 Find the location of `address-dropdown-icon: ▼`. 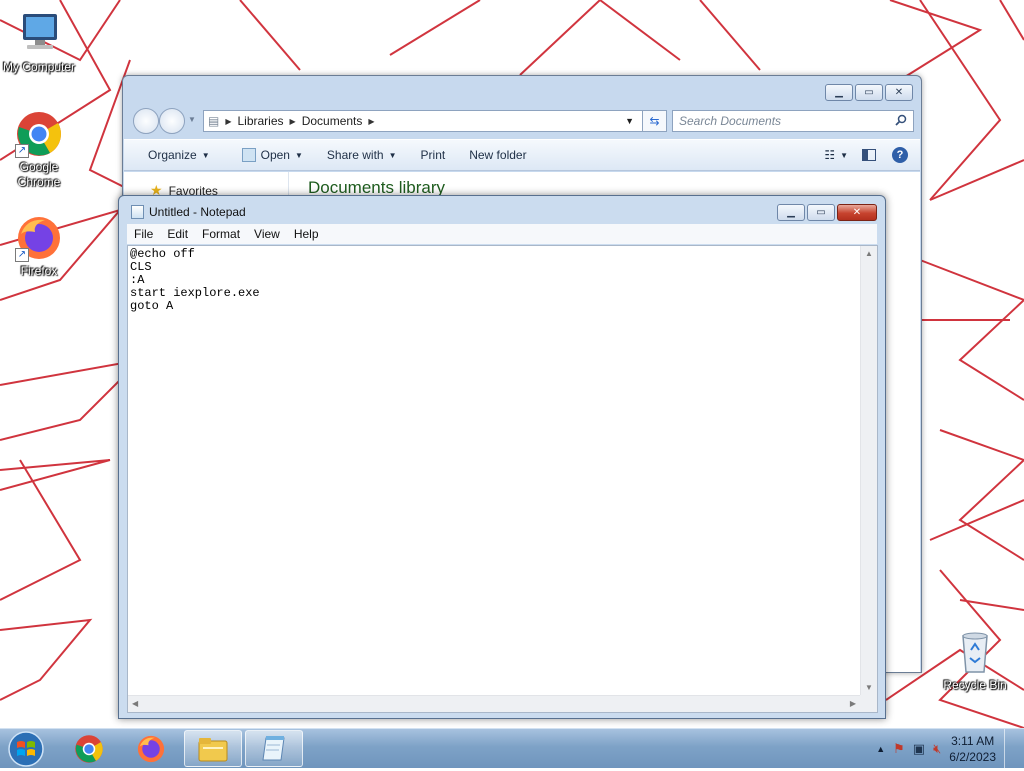

address-dropdown-icon: ▼ is located at coordinates (629, 121).